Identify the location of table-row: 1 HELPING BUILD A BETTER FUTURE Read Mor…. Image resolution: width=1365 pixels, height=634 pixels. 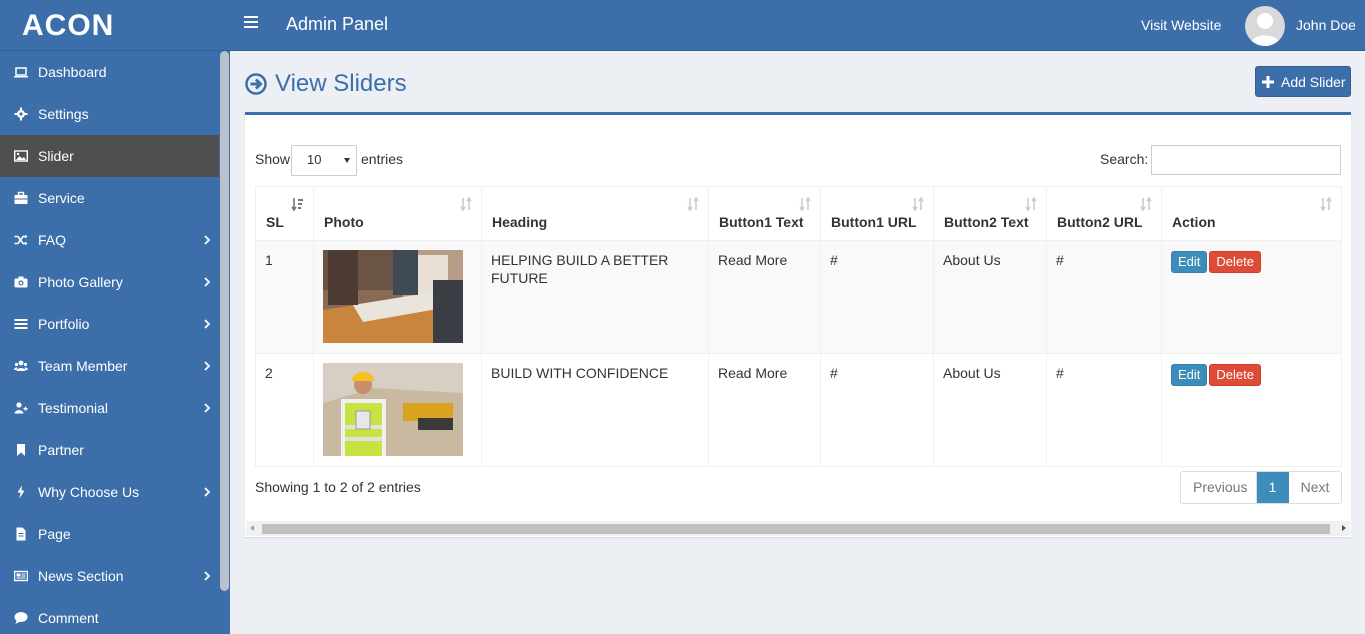
(798, 297).